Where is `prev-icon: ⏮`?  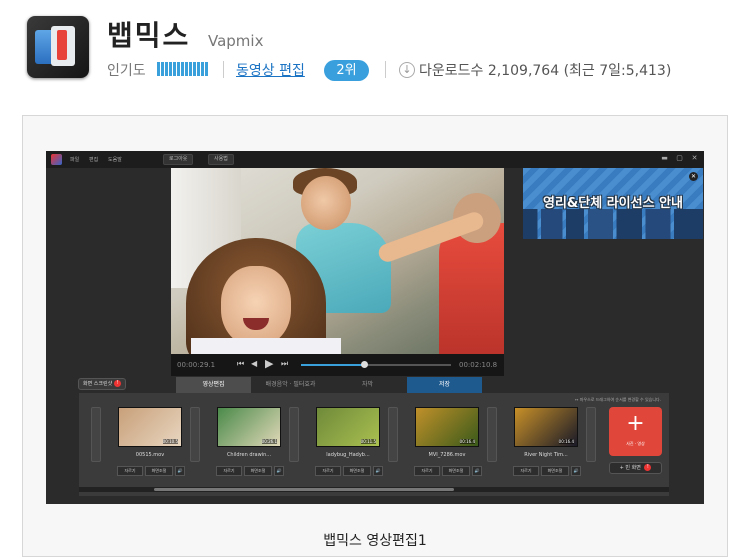
prev-icon: ⏮ is located at coordinates (240, 364).